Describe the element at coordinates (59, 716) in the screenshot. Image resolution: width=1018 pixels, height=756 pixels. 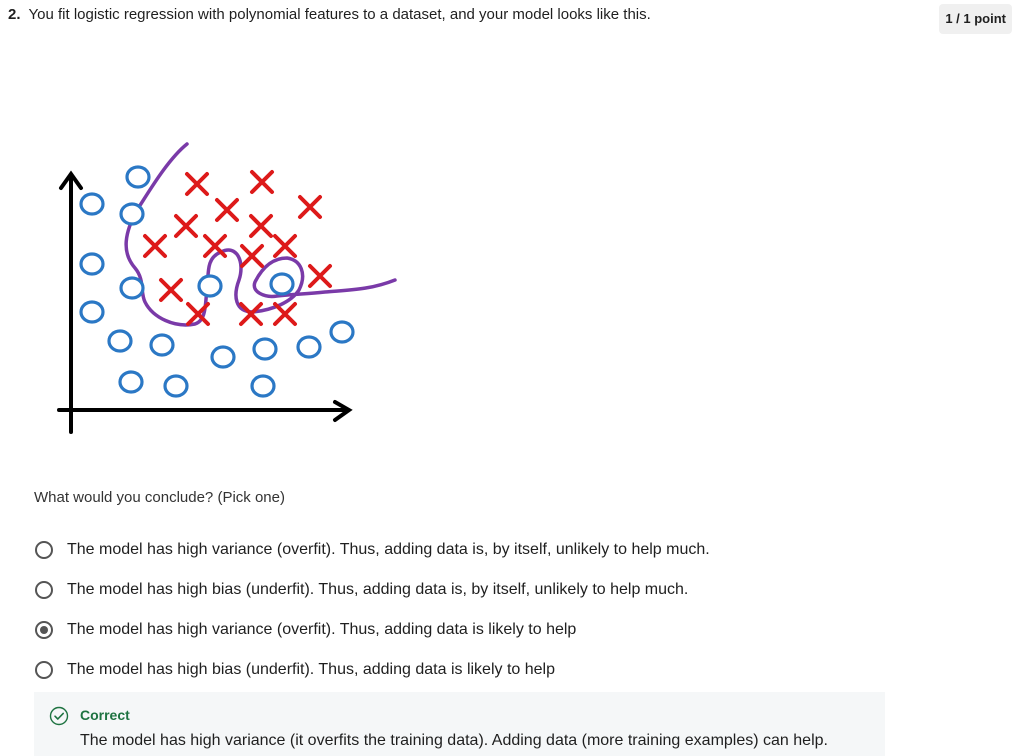
I see `check-circle-icon` at that location.